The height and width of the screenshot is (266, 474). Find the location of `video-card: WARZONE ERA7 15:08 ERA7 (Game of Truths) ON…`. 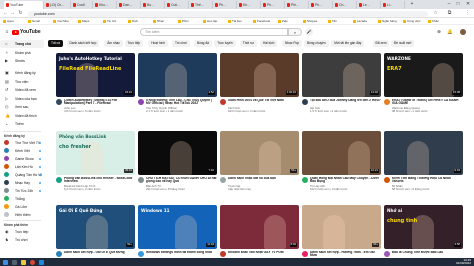

video-card: WARZONE ERA7 15:08 ERA7 (Game of Truths) ON… is located at coordinates (423, 84).